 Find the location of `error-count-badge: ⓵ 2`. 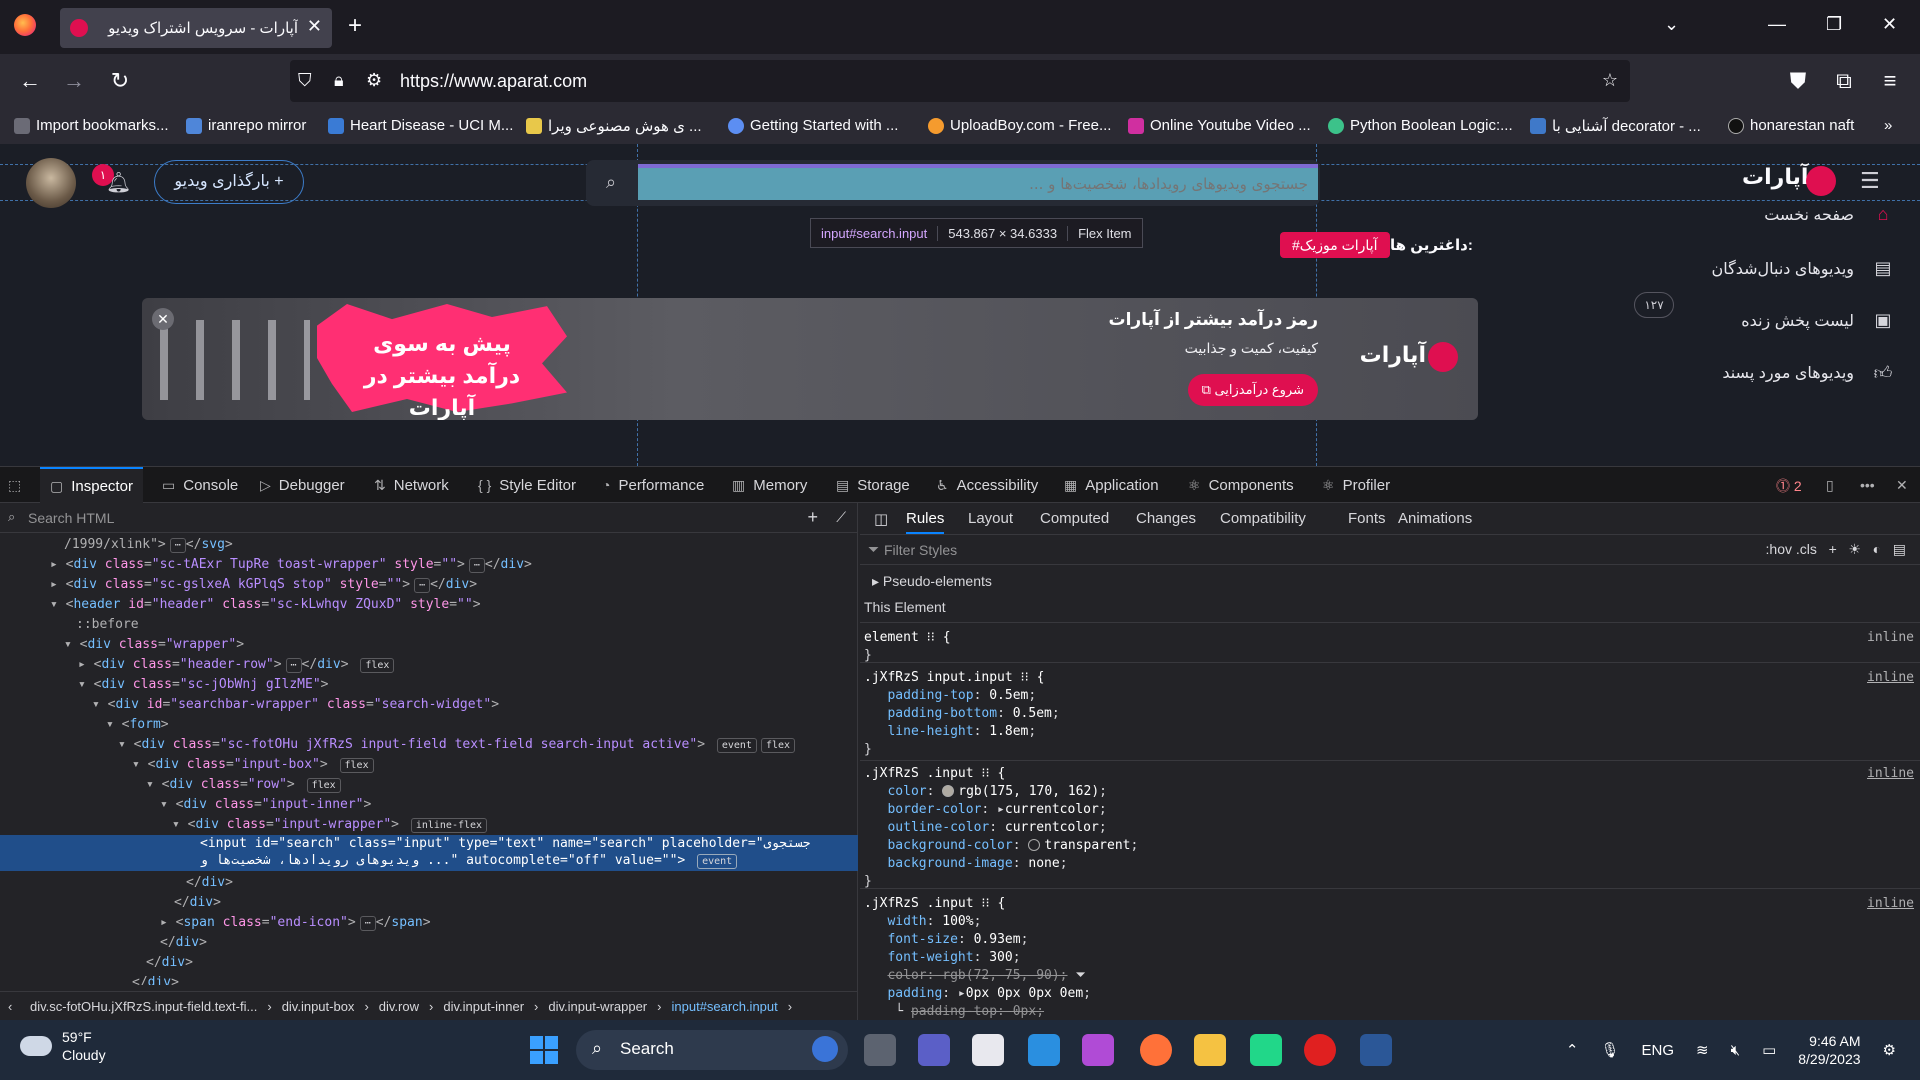

error-count-badge: ⓵ 2 is located at coordinates (1789, 486).